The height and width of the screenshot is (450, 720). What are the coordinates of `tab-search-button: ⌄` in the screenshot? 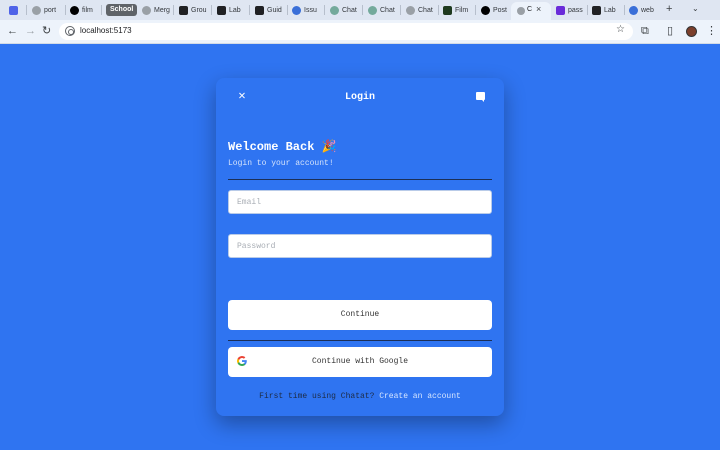 It's located at (695, 8).